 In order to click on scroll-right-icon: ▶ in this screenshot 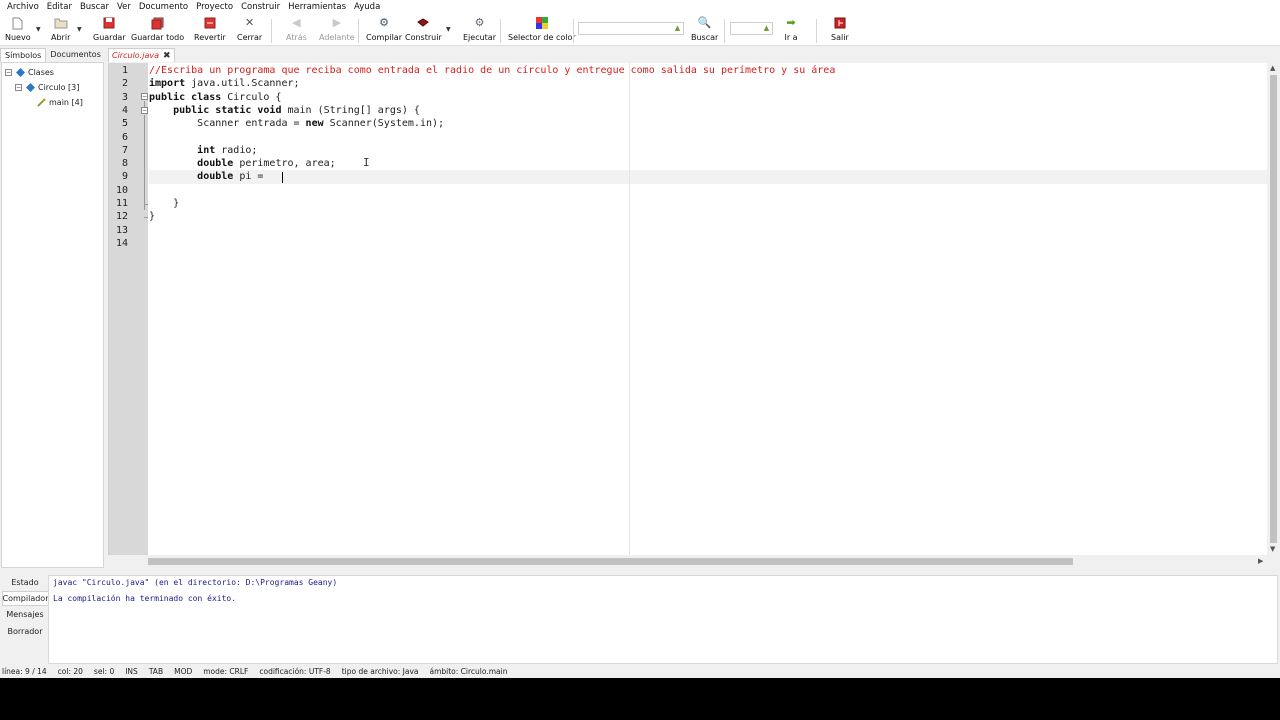, I will do `click(1260, 561)`.